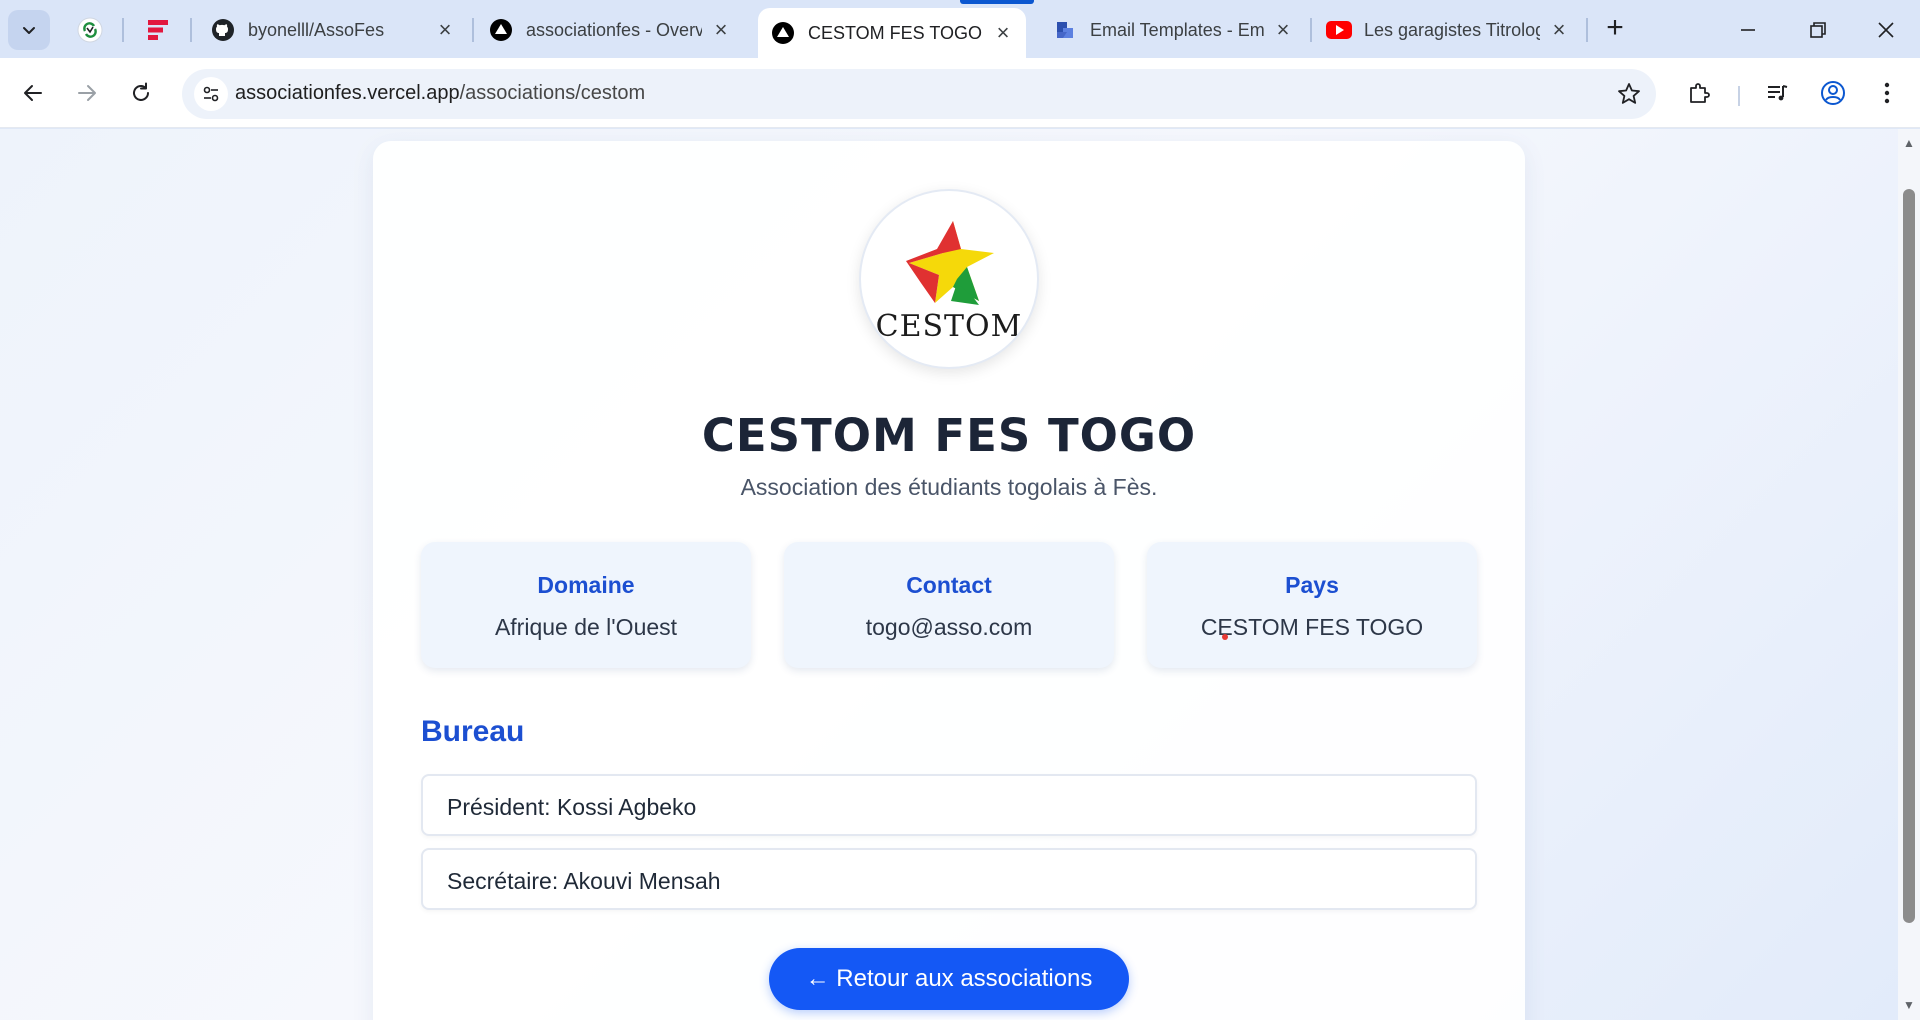  I want to click on tab-emailjs: Email Templates - EmailJS ×, so click(1173, 30).